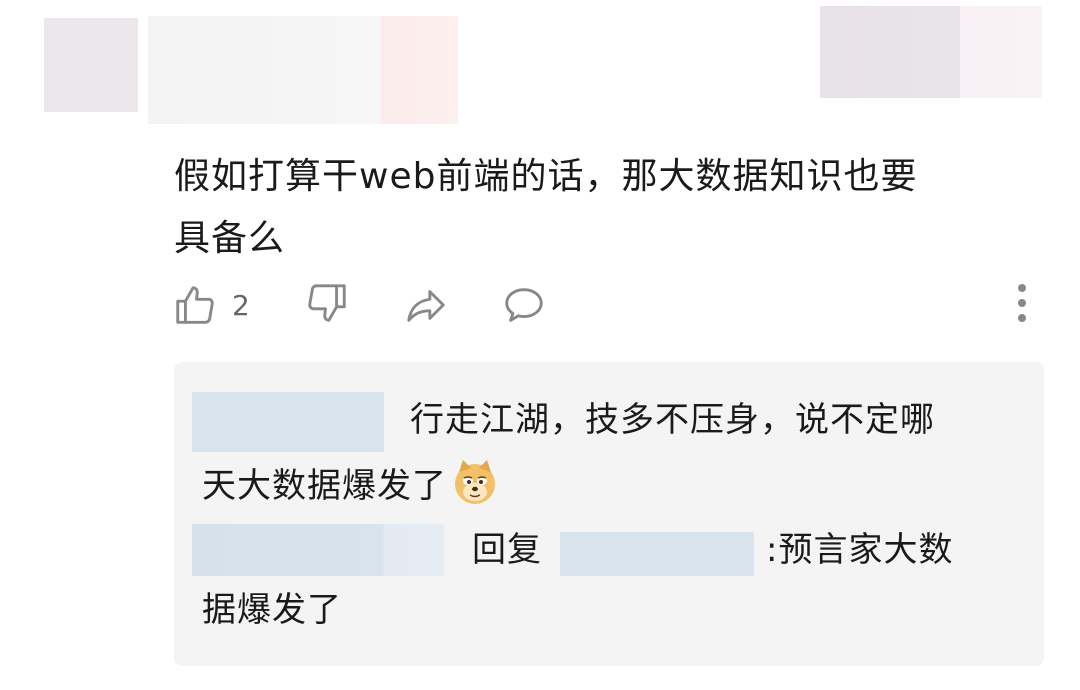 Image resolution: width=1080 pixels, height=690 pixels. I want to click on more-vertical-icon, so click(1022, 303).